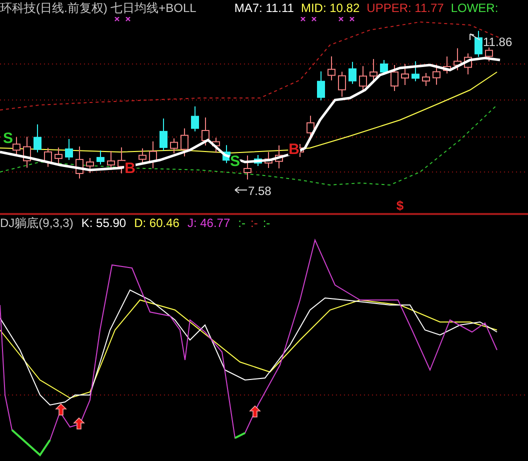  What do you see at coordinates (208, 223) in the screenshot?
I see `indicator-value: J: 46.77` at bounding box center [208, 223].